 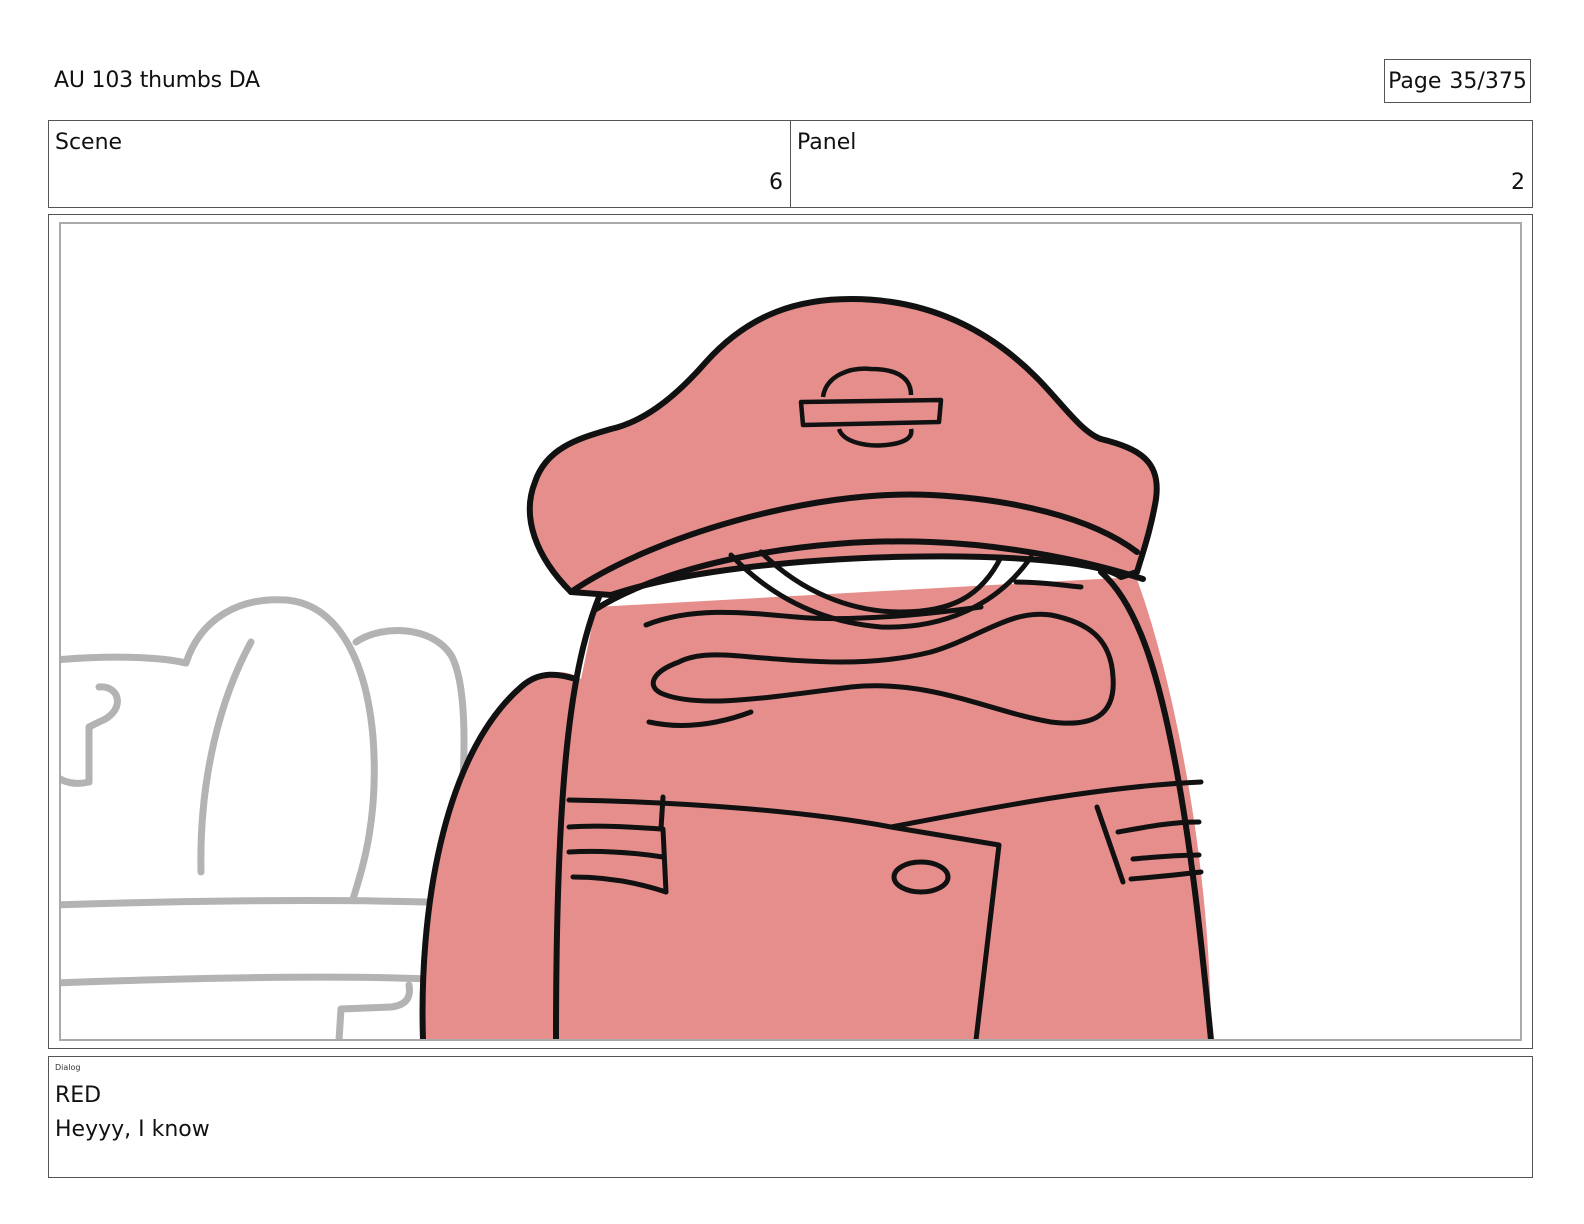 I want to click on page-indicator: Page 35/375, so click(x=1457, y=81).